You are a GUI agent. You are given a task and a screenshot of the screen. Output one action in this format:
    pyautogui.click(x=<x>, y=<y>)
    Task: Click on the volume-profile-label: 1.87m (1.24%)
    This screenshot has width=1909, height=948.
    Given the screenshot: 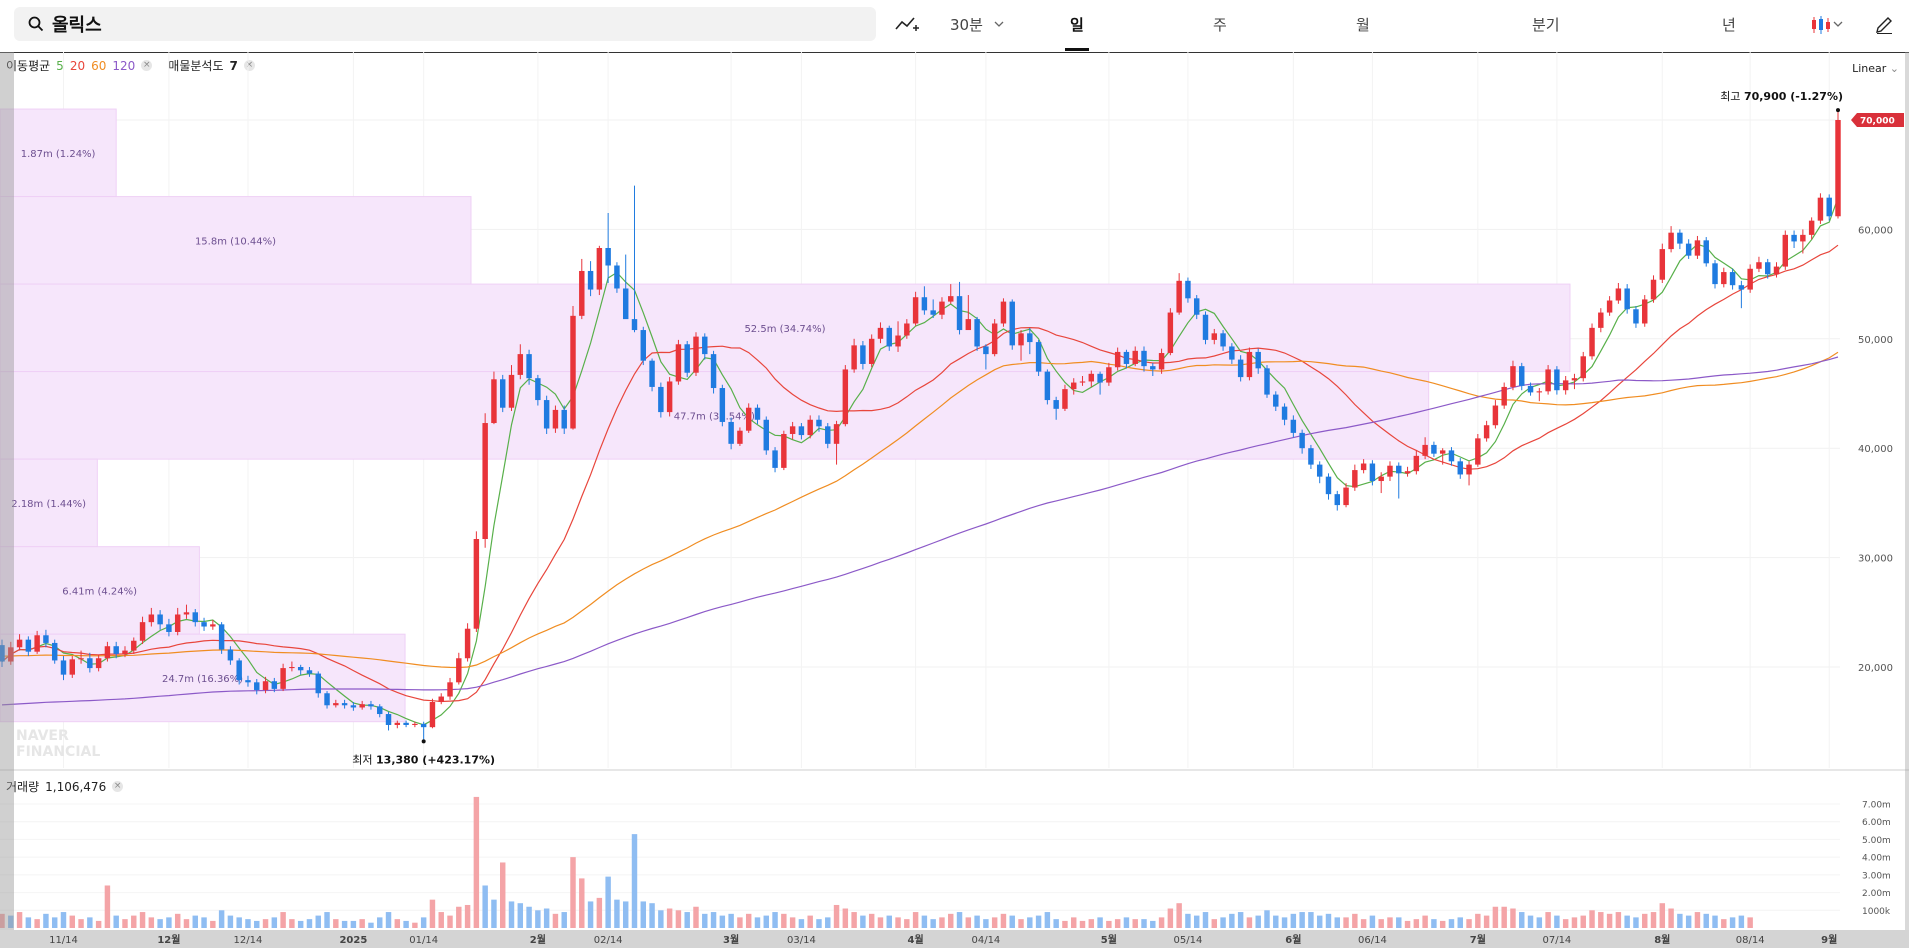 What is the action you would take?
    pyautogui.click(x=58, y=154)
    